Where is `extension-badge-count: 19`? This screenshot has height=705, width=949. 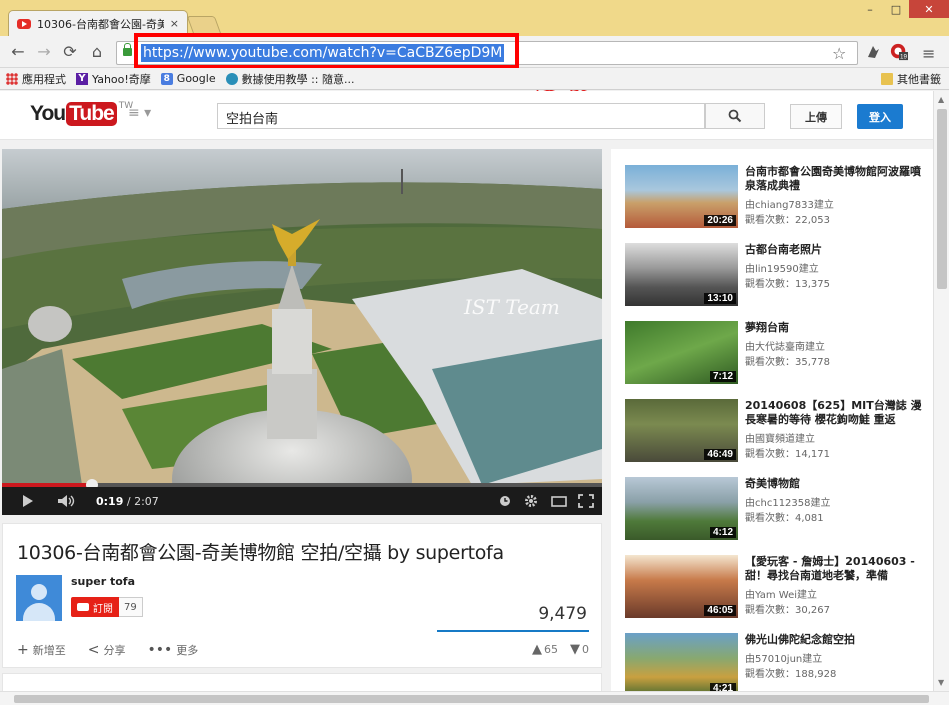
extension-badge-count: 19 is located at coordinates (904, 56).